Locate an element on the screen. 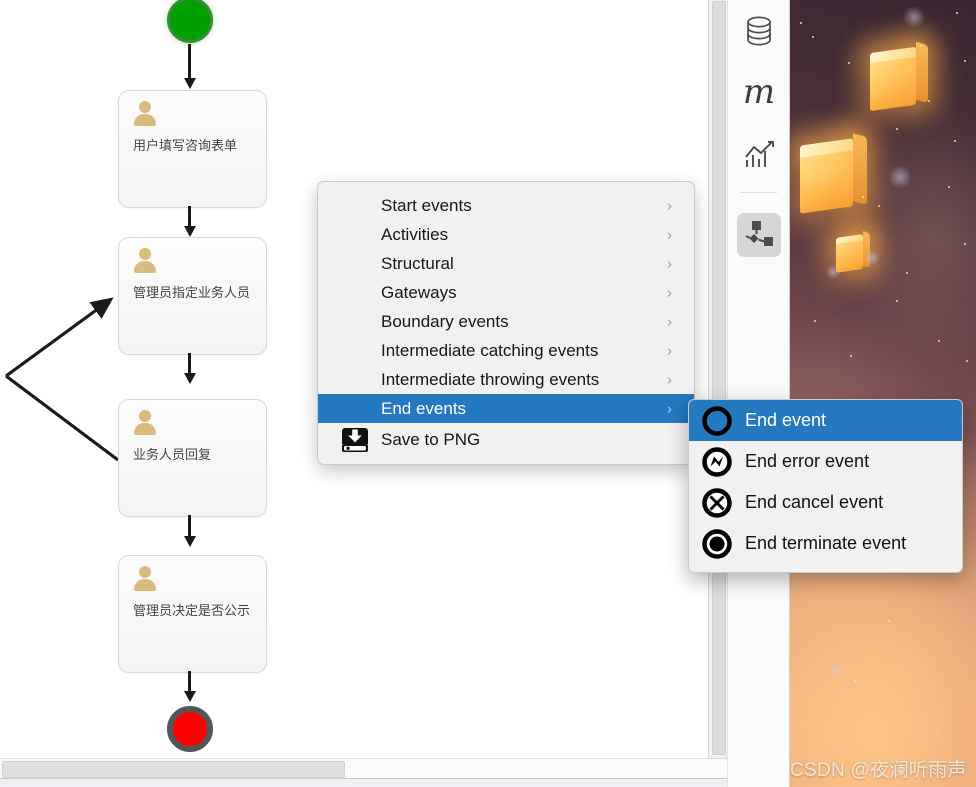 The image size is (976, 787). loopback-connectors is located at coordinates (62, 379).